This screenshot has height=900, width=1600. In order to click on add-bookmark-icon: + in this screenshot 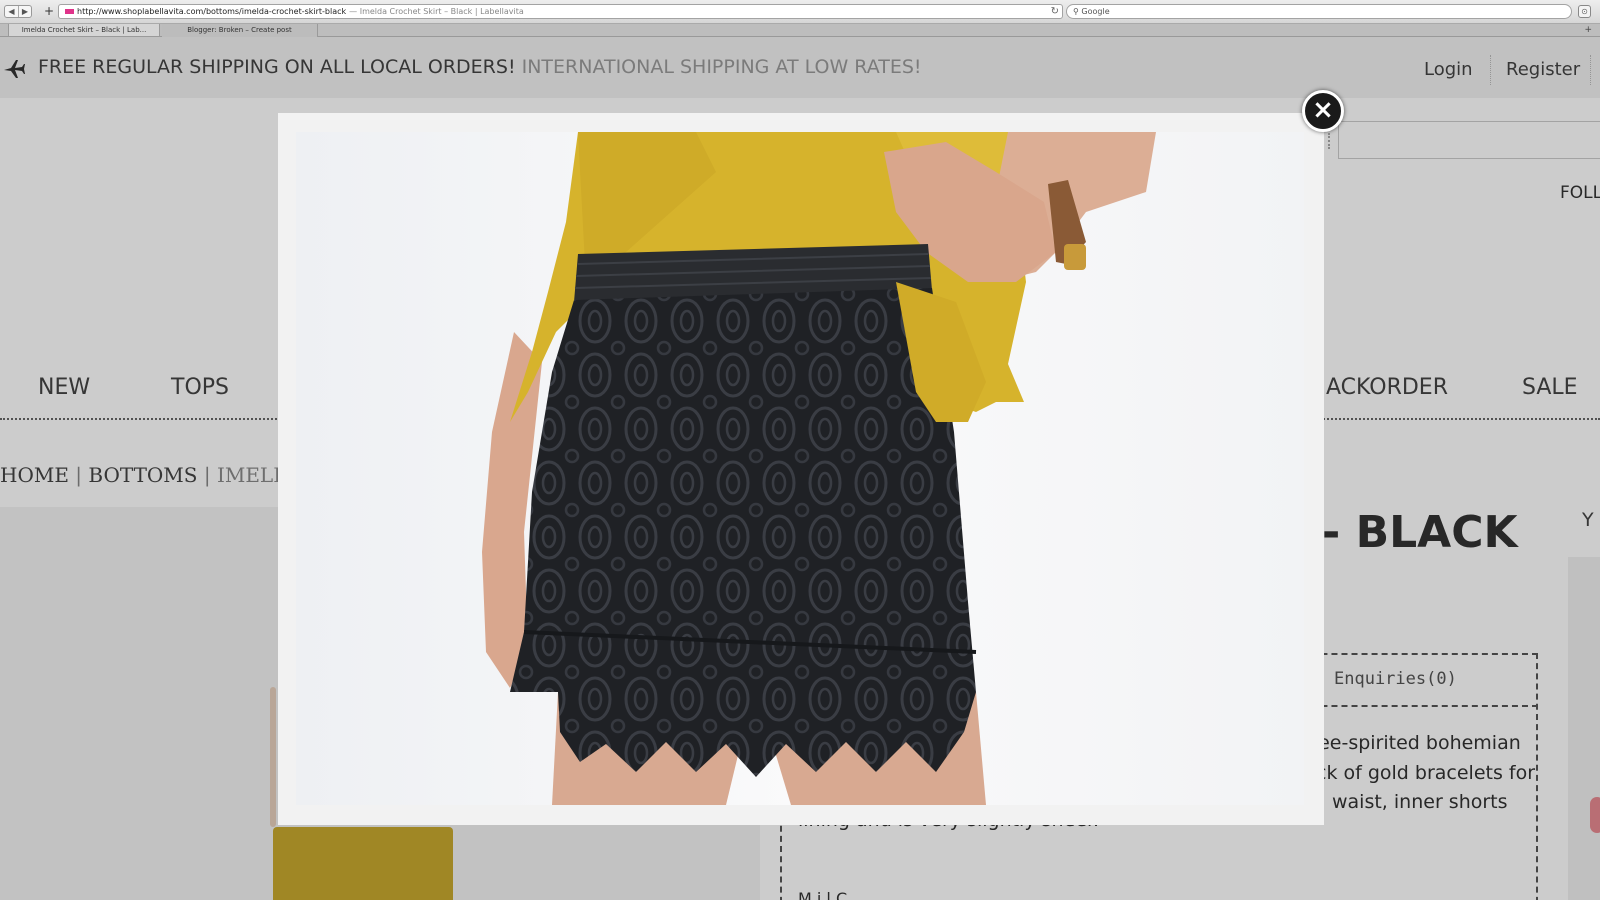, I will do `click(49, 11)`.